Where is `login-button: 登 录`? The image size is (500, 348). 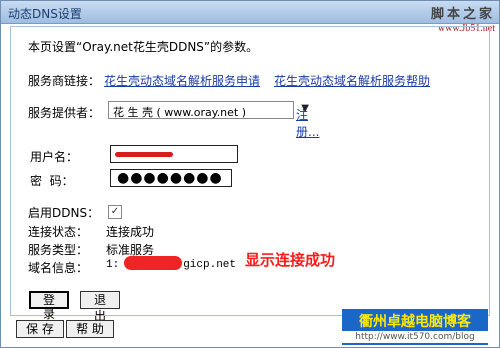
login-button: 登 录 is located at coordinates (49, 306).